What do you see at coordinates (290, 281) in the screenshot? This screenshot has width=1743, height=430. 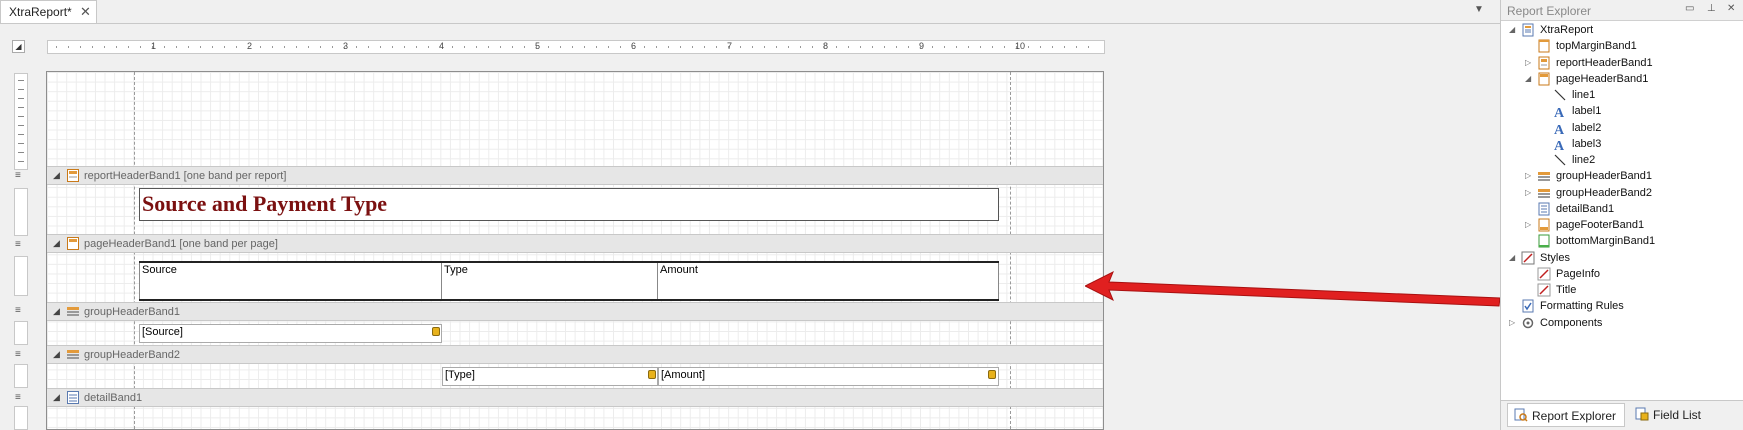 I see `label1: Source` at bounding box center [290, 281].